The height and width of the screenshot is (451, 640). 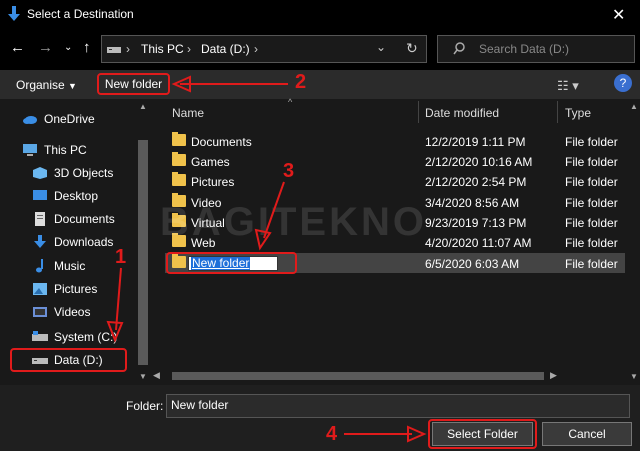 I want to click on annotation-number-3: 3, so click(x=289, y=171).